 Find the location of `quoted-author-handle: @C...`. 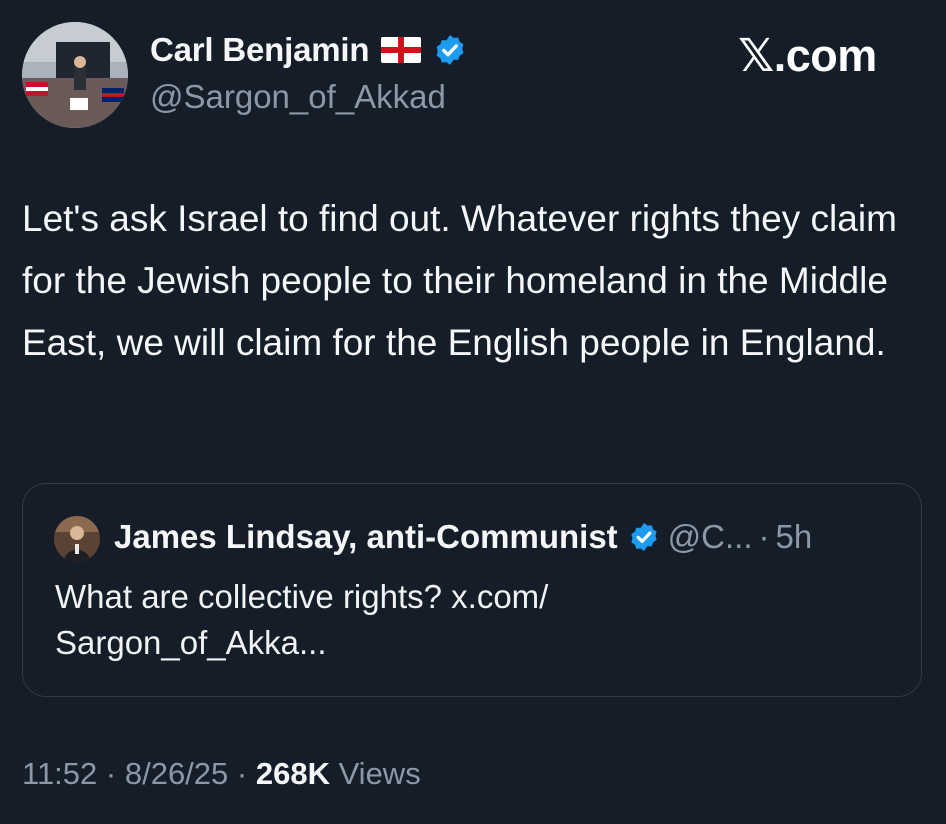

quoted-author-handle: @C... is located at coordinates (710, 537).